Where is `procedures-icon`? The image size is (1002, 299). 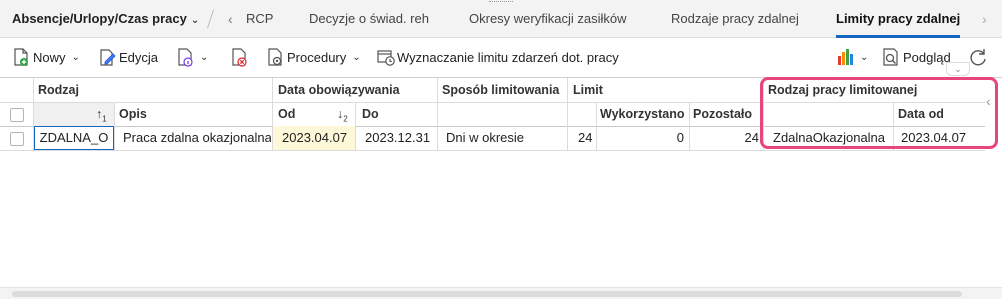 procedures-icon is located at coordinates (275, 57).